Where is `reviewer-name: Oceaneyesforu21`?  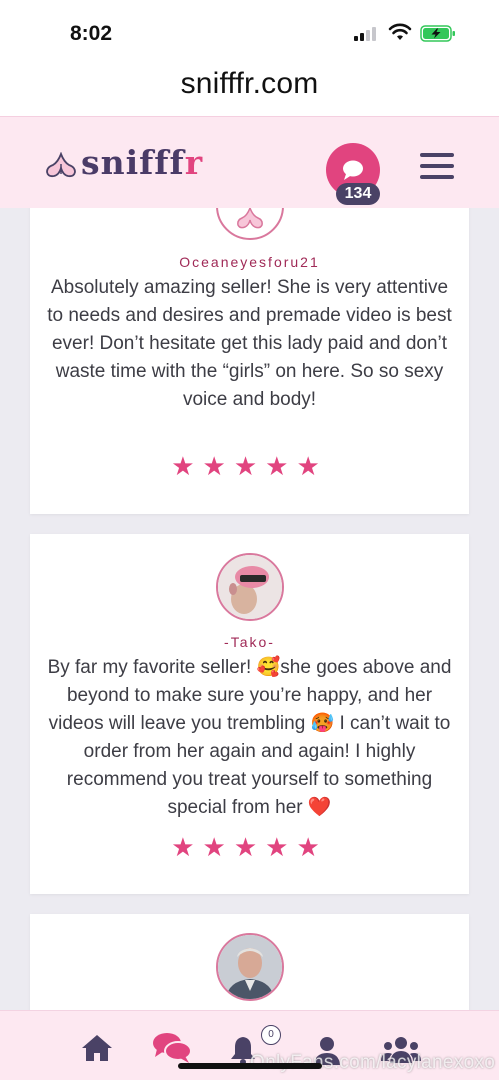
reviewer-name: Oceaneyesforu21 is located at coordinates (249, 262).